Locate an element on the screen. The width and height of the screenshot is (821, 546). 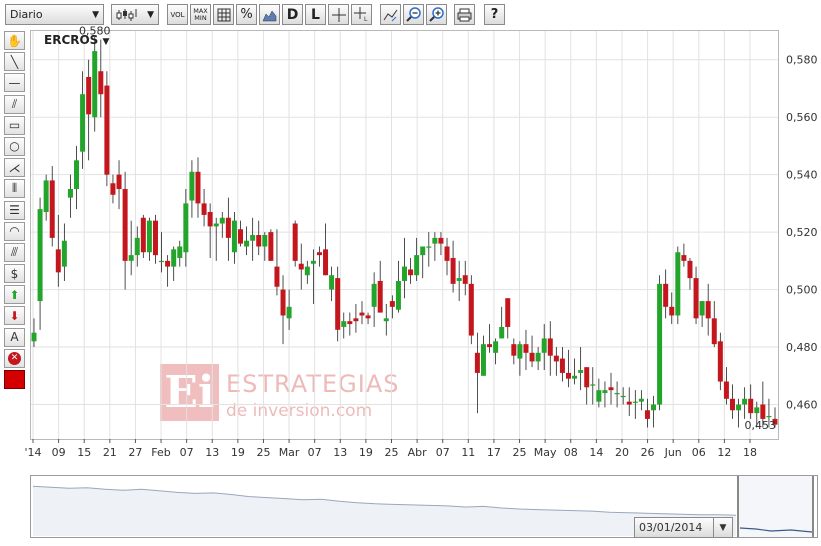
y-tick-label: 0,560 is located at coordinates (802, 117).